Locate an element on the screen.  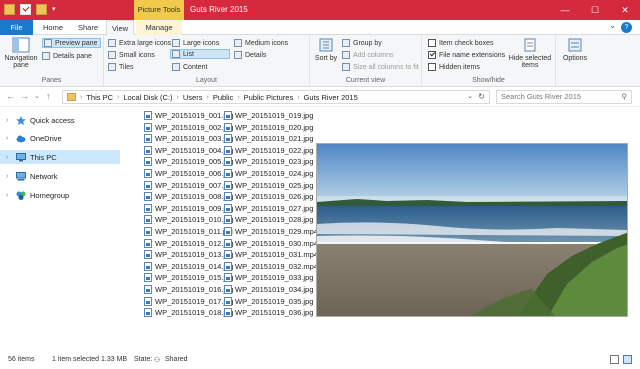
file-item: WP_20151019_009.jpg is located at coordinates (188, 208).